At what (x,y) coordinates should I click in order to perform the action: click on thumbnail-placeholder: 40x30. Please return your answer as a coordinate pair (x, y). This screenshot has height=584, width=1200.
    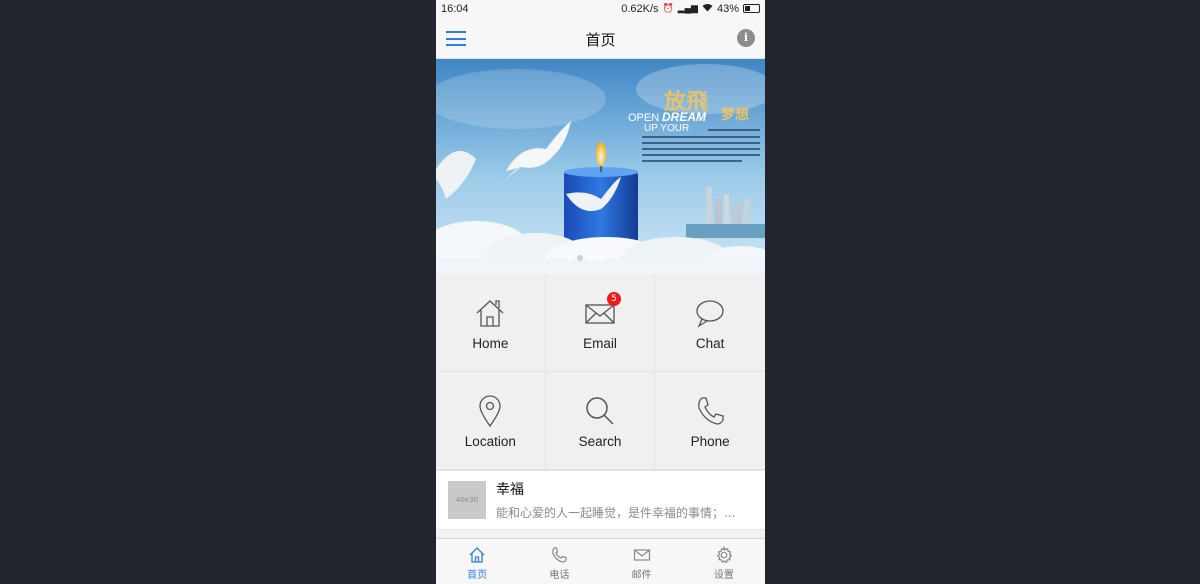
    Looking at the image, I should click on (467, 500).